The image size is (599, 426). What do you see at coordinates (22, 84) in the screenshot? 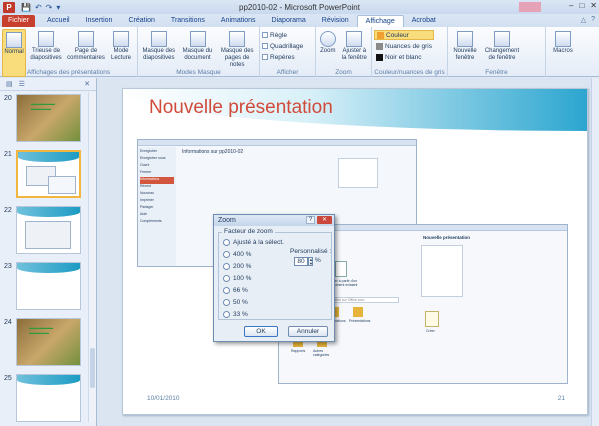
I see `outline-tab-icon: ☰` at bounding box center [22, 84].